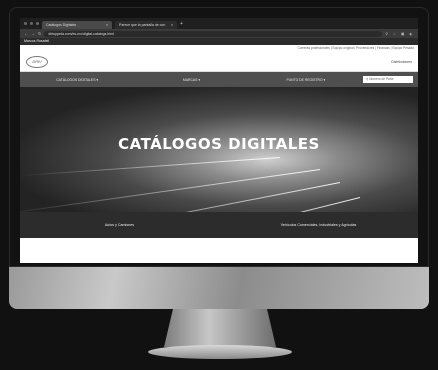 The image size is (438, 370). Describe the element at coordinates (36, 41) in the screenshot. I see `bookmark-item: Marcos Rosafell` at that location.